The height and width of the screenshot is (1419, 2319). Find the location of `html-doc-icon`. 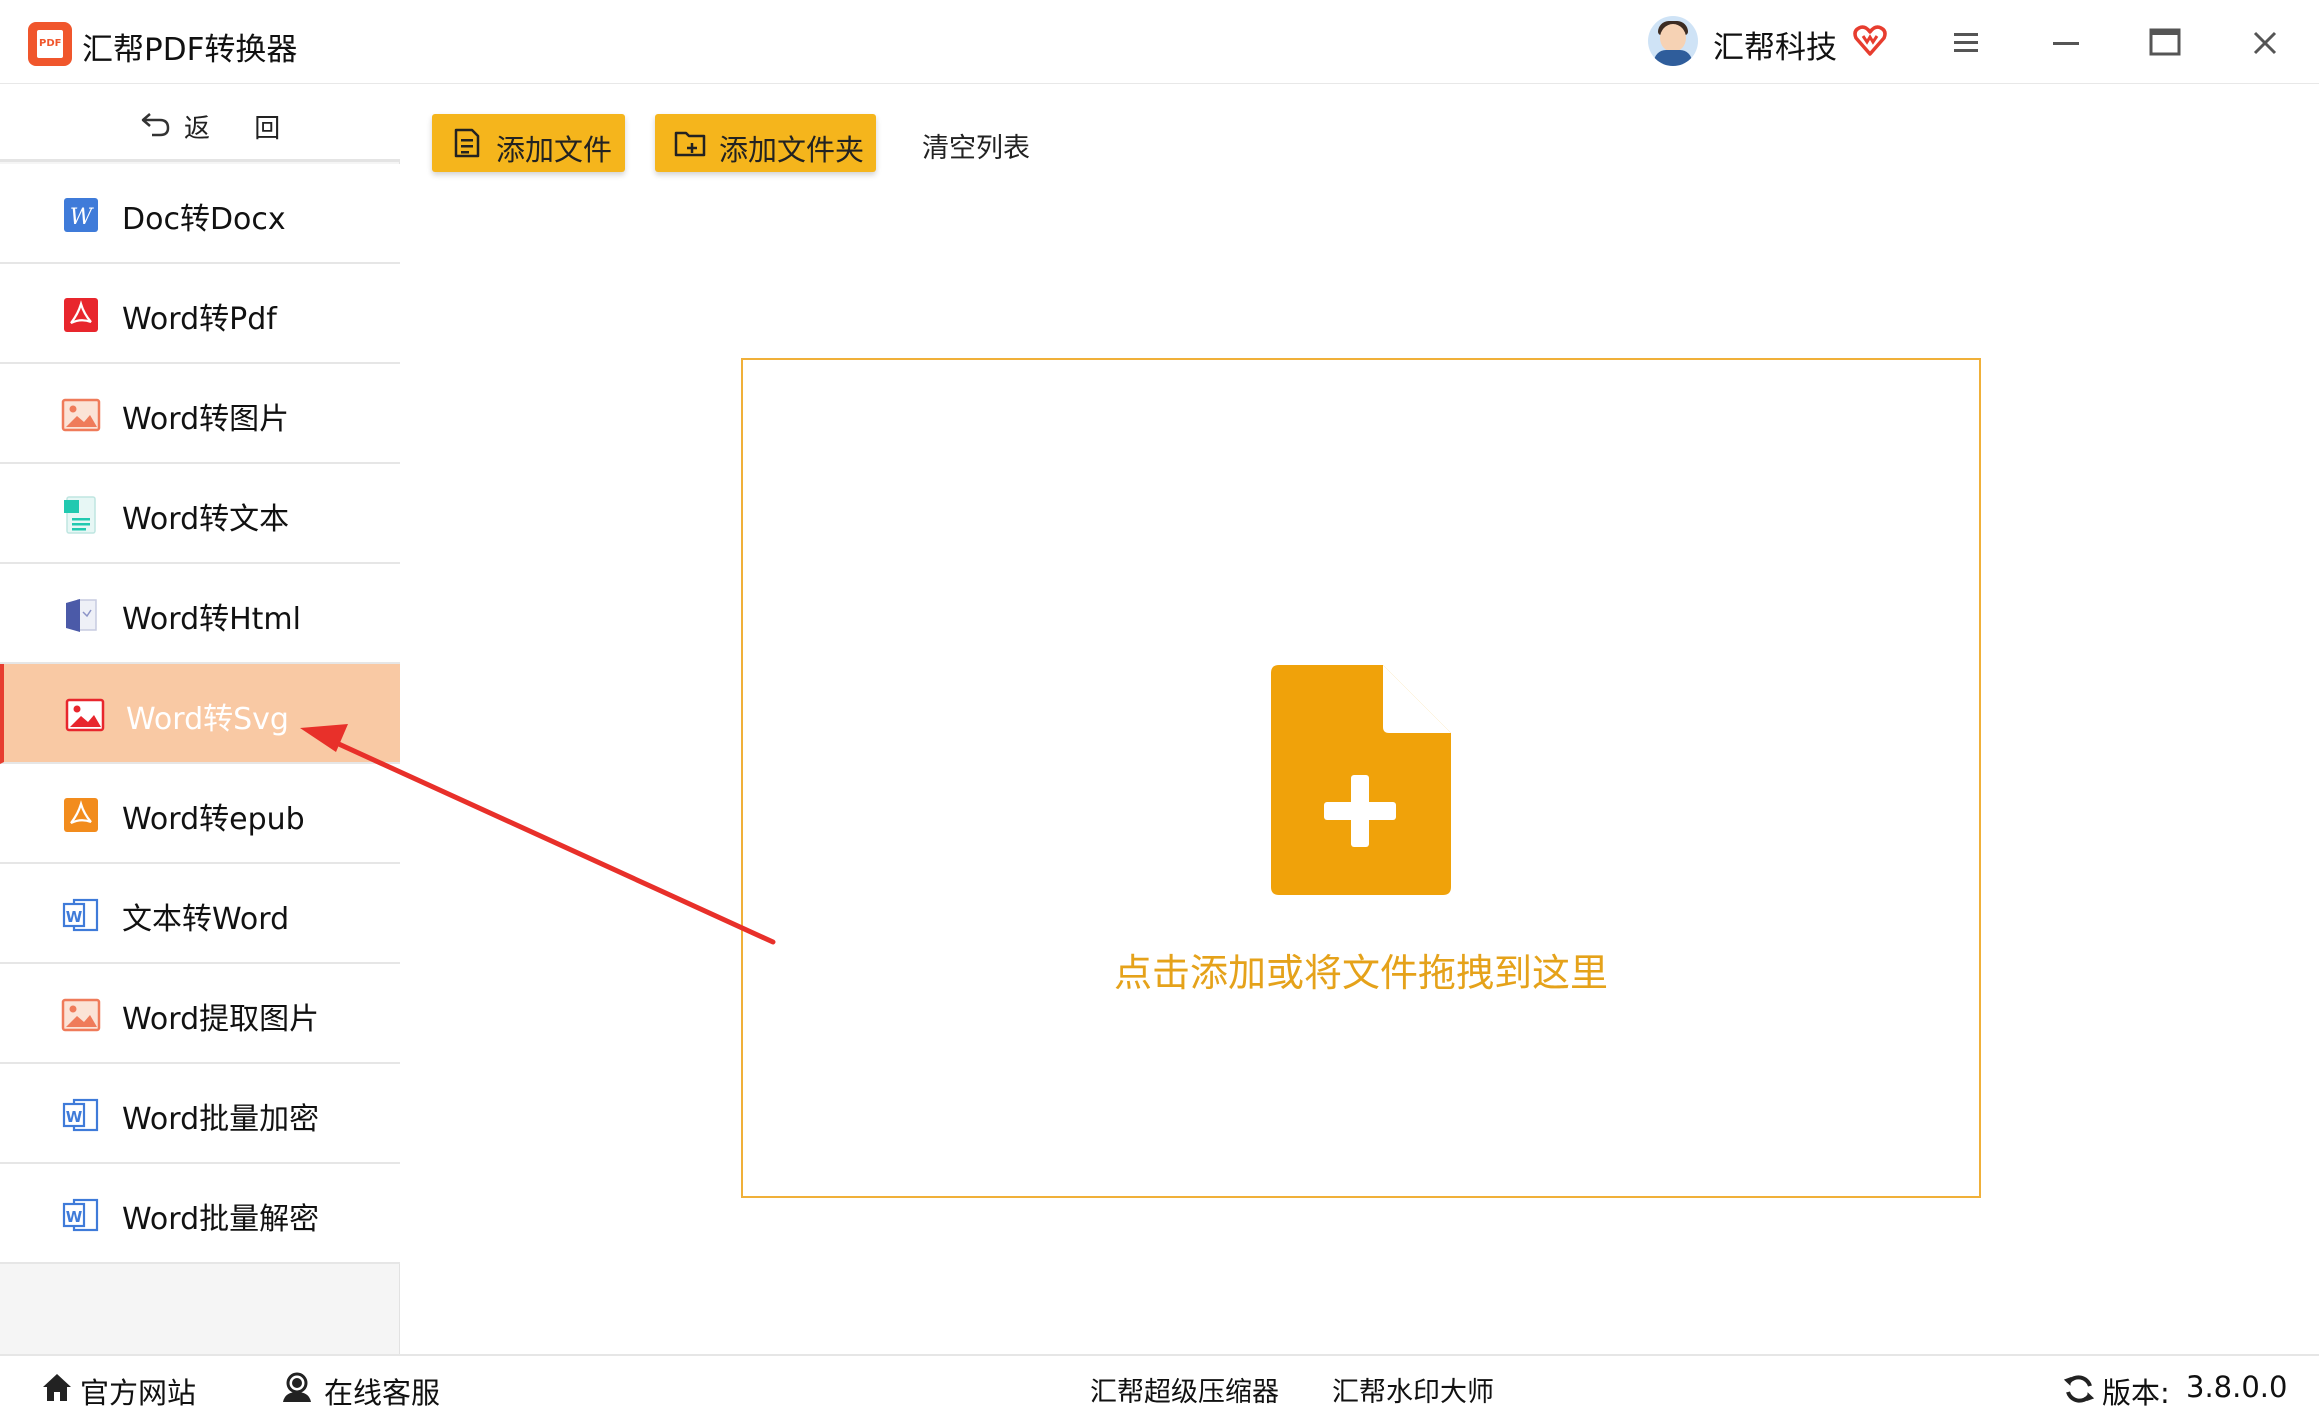

html-doc-icon is located at coordinates (81, 615).